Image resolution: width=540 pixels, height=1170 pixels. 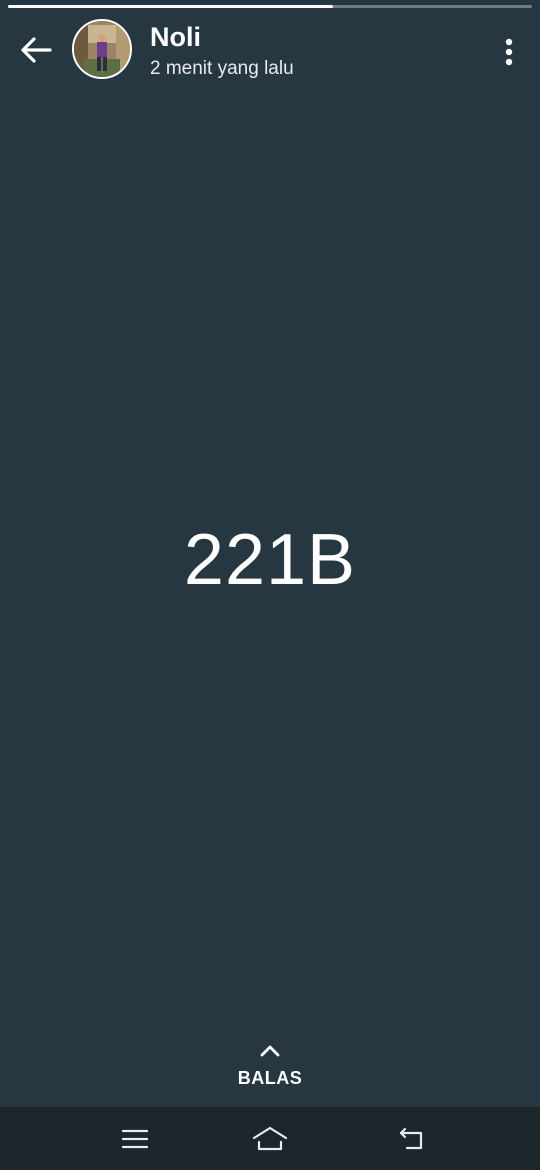 I want to click on system-back-button, so click(x=412, y=1139).